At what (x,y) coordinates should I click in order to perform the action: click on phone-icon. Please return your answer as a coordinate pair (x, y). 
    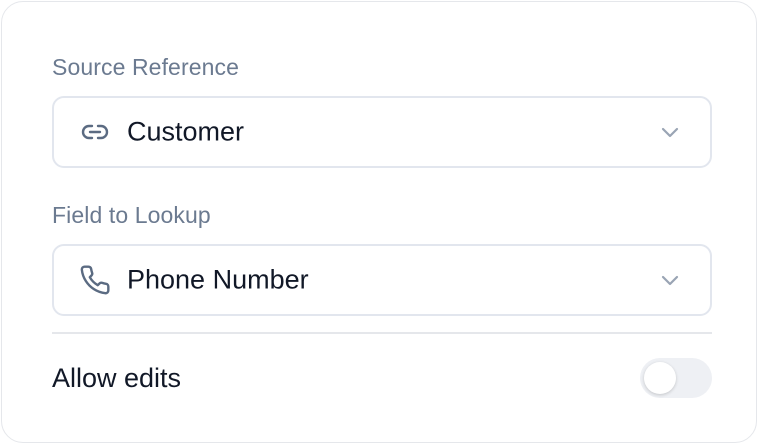
    Looking at the image, I should click on (95, 280).